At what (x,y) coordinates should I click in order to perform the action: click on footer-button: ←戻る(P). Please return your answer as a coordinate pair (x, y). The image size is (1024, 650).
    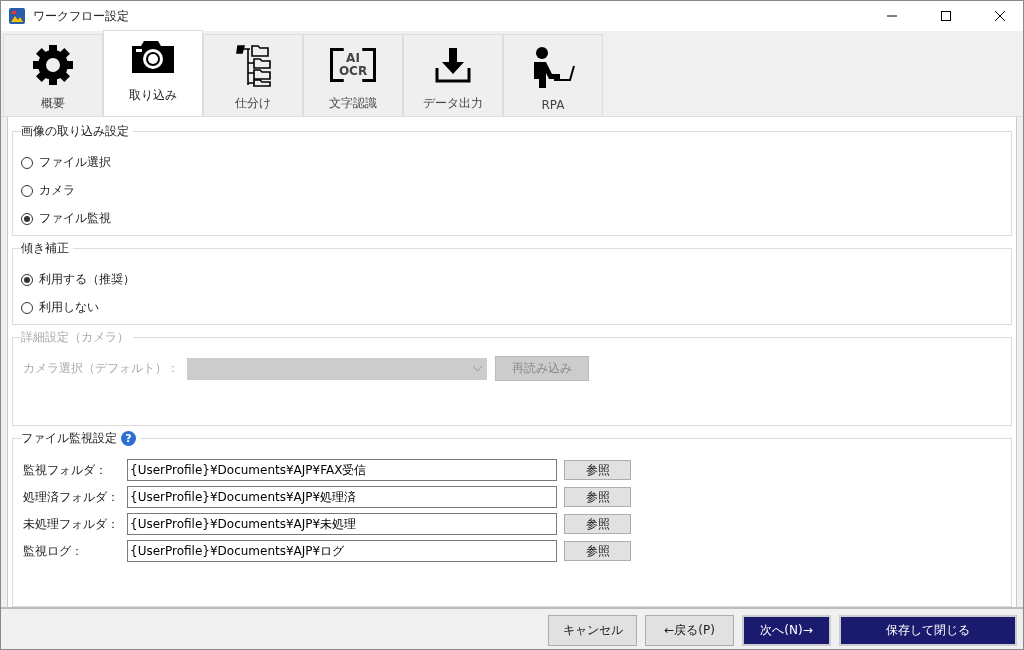
    Looking at the image, I should click on (689, 630).